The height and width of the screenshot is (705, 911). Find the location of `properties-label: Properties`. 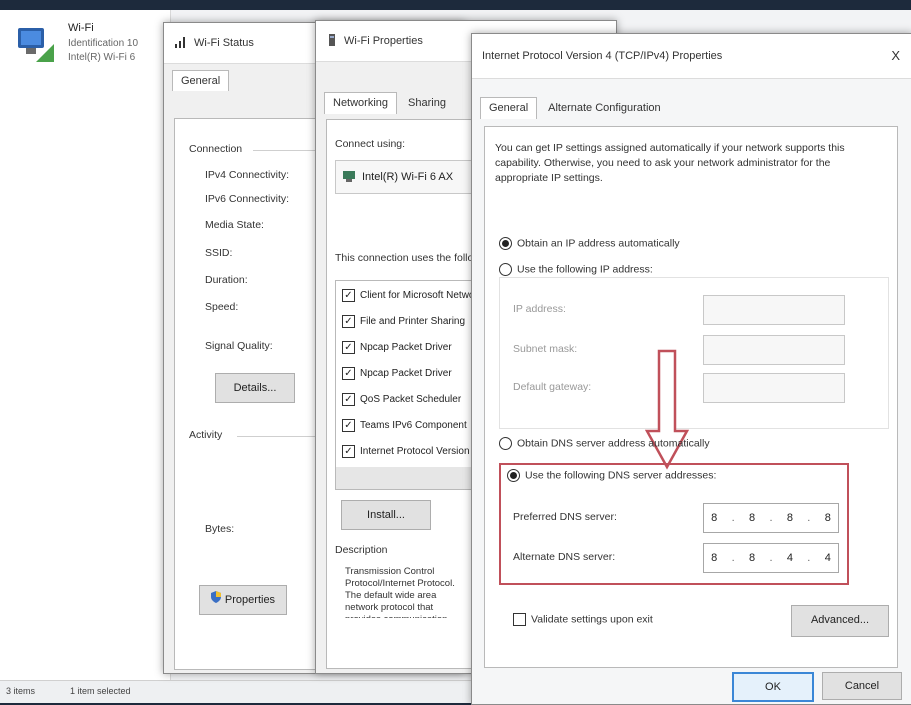

properties-label: Properties is located at coordinates (250, 600).